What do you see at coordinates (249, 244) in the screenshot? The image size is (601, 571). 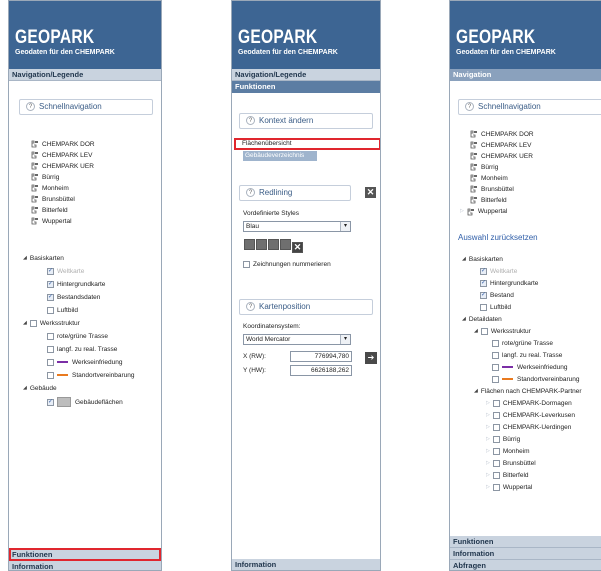 I see `draw-line-icon` at bounding box center [249, 244].